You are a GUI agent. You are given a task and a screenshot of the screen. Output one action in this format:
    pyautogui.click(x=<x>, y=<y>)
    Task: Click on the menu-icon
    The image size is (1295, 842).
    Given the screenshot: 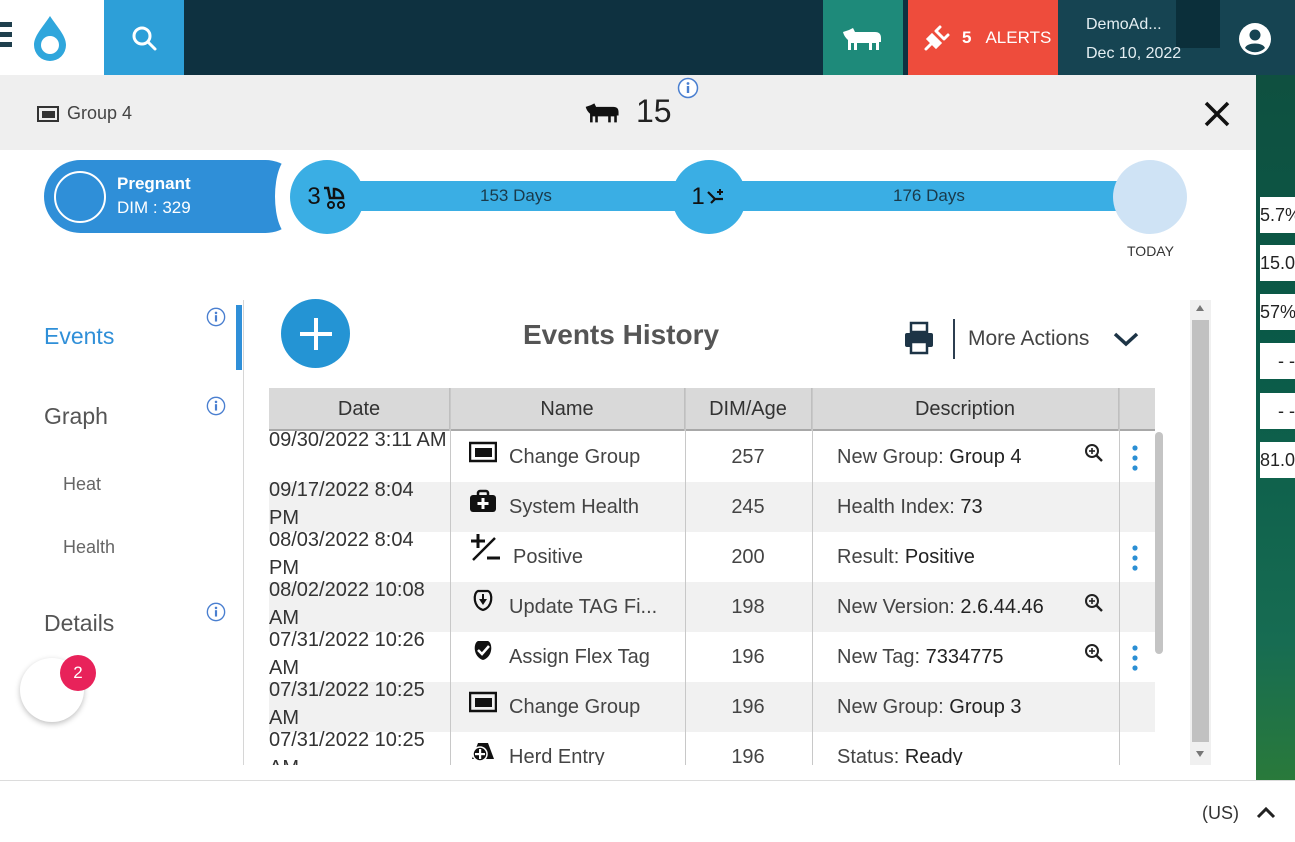 What is the action you would take?
    pyautogui.click(x=7, y=37)
    